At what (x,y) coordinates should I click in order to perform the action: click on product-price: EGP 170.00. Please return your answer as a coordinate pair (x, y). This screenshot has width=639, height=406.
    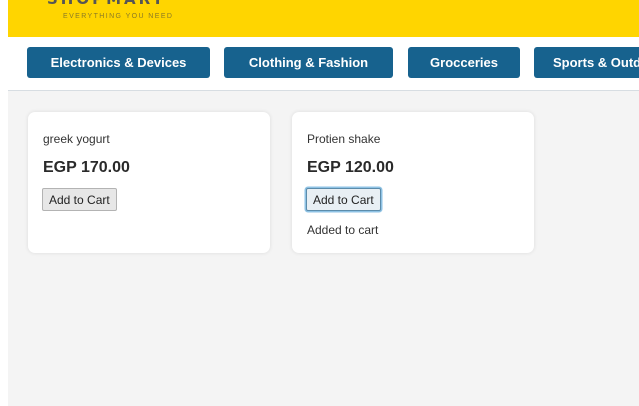
    Looking at the image, I should click on (86, 167).